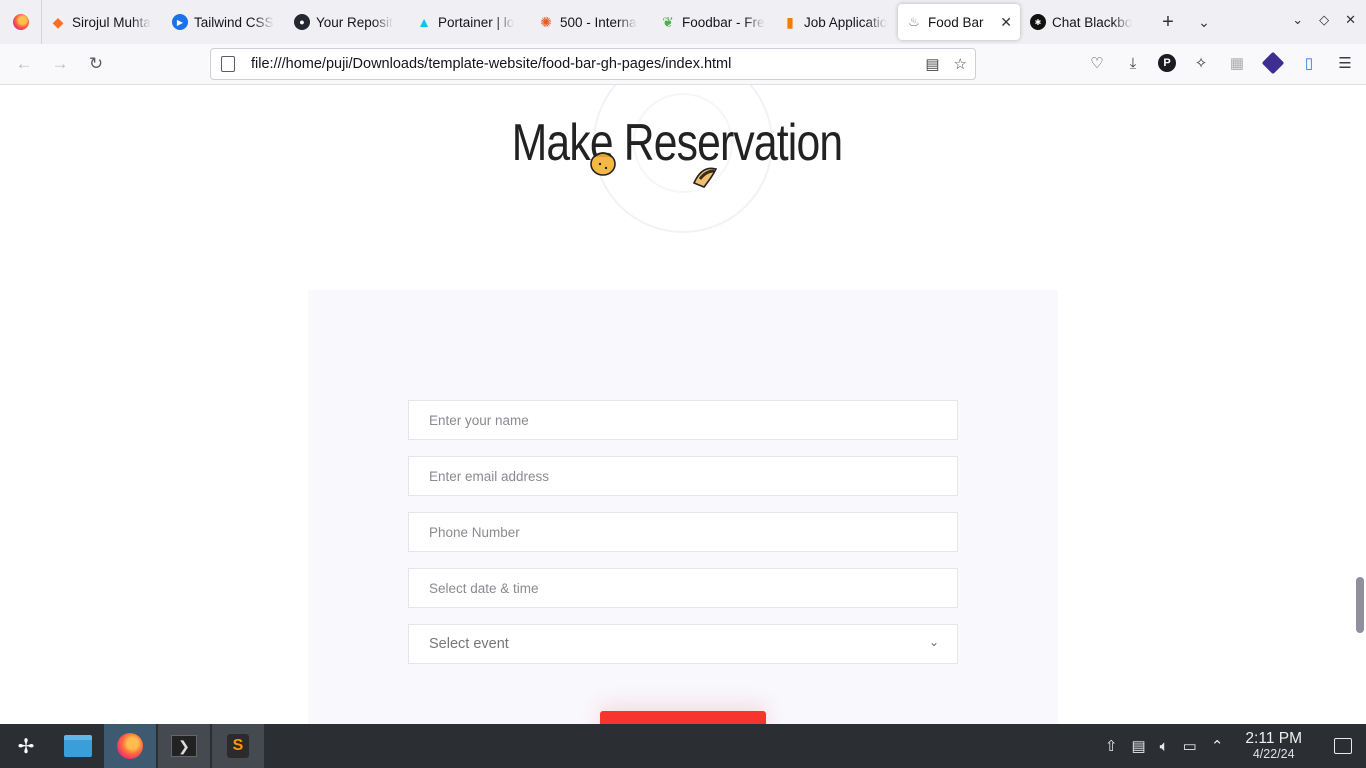 The width and height of the screenshot is (1366, 768). I want to click on maximize-icon: ◇, so click(1324, 20).